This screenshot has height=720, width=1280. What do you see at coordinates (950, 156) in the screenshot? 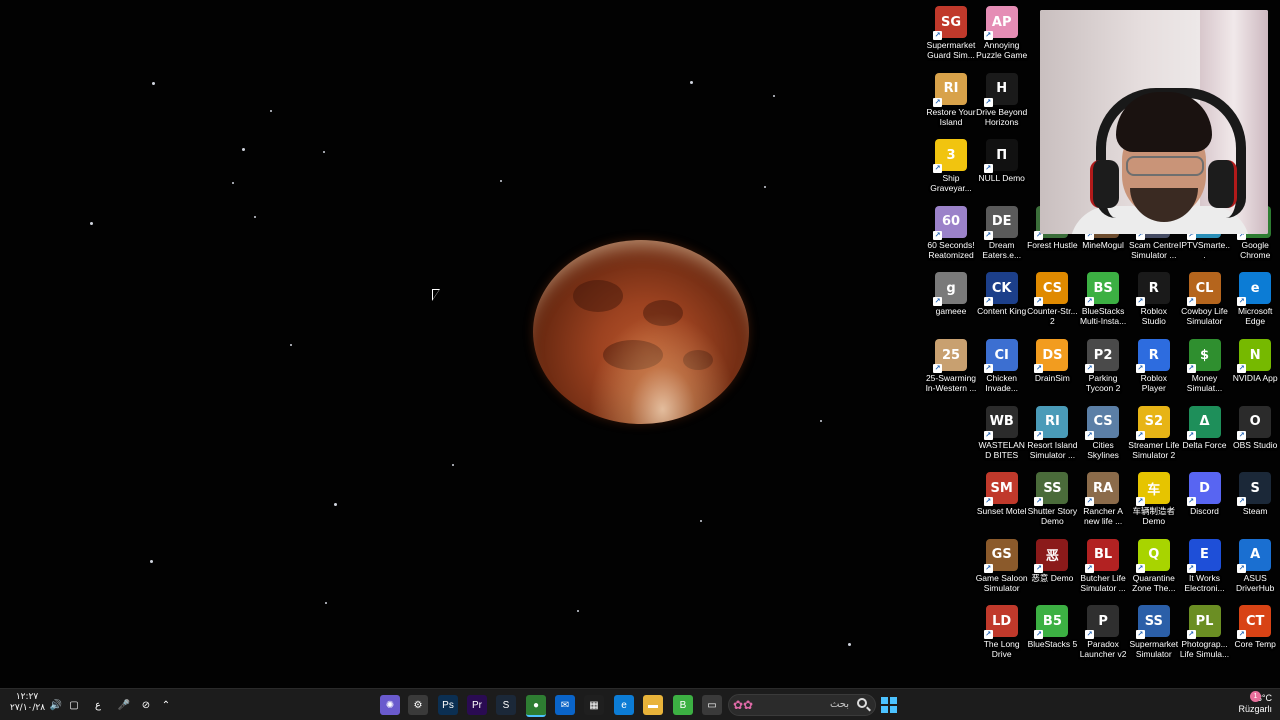
I see `app-icon: 3 ↗` at bounding box center [950, 156].